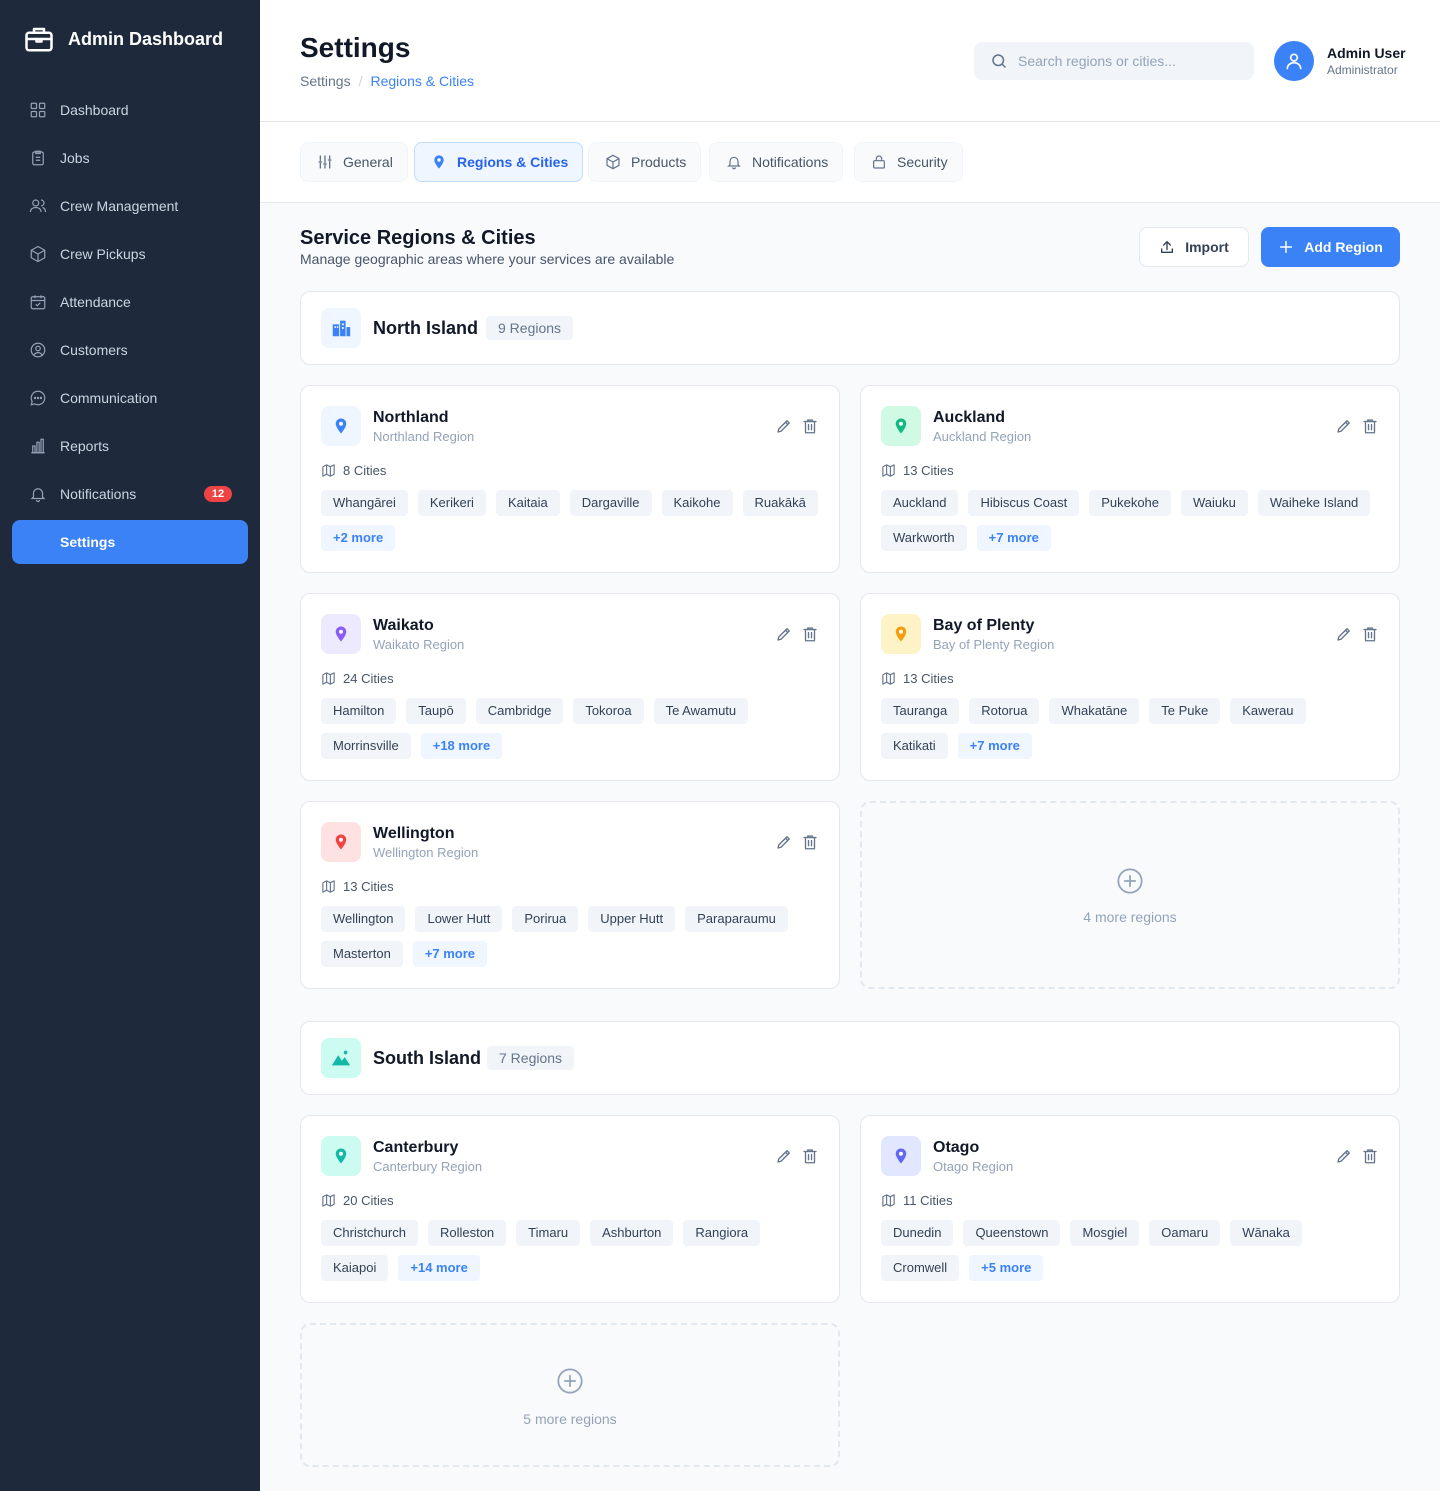  I want to click on city-chip: Taupō, so click(436, 711).